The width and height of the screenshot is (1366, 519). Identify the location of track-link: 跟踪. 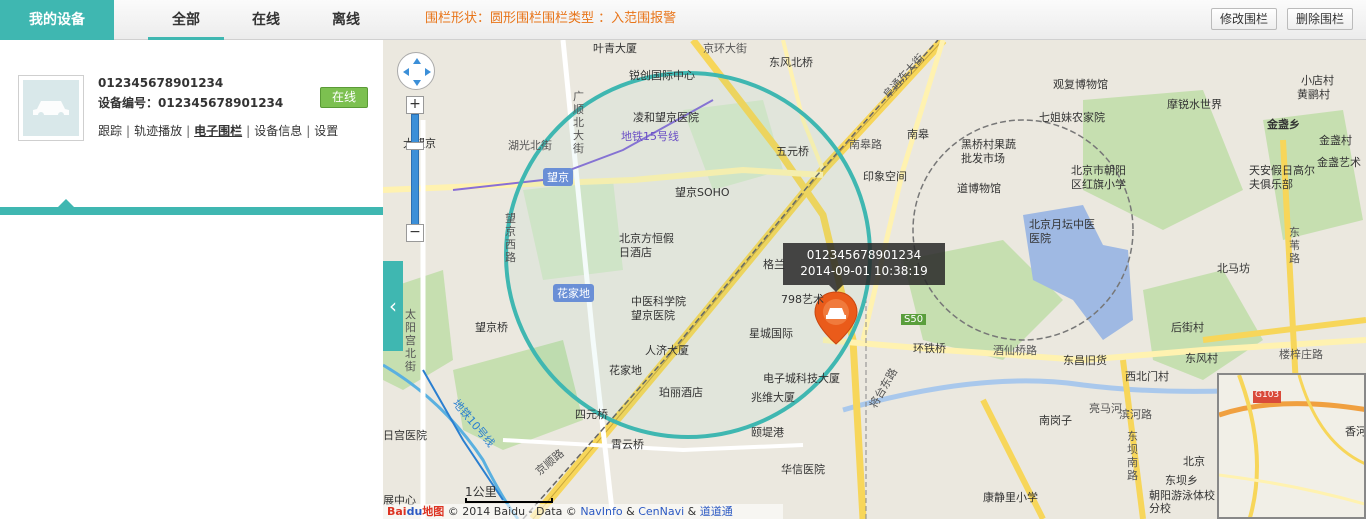
(110, 131).